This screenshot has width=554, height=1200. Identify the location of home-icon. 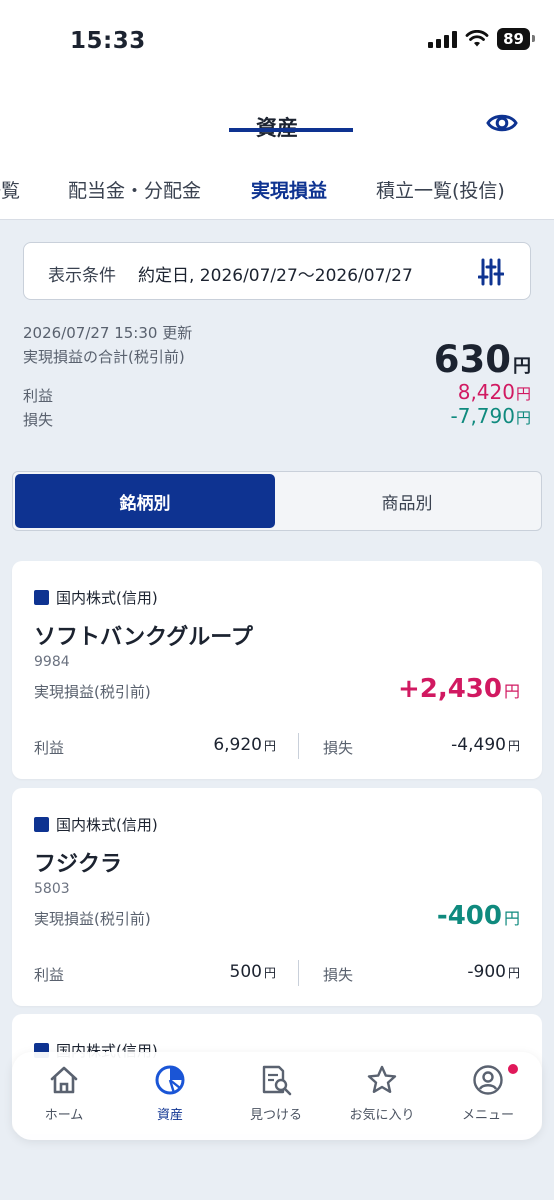
(64, 1080).